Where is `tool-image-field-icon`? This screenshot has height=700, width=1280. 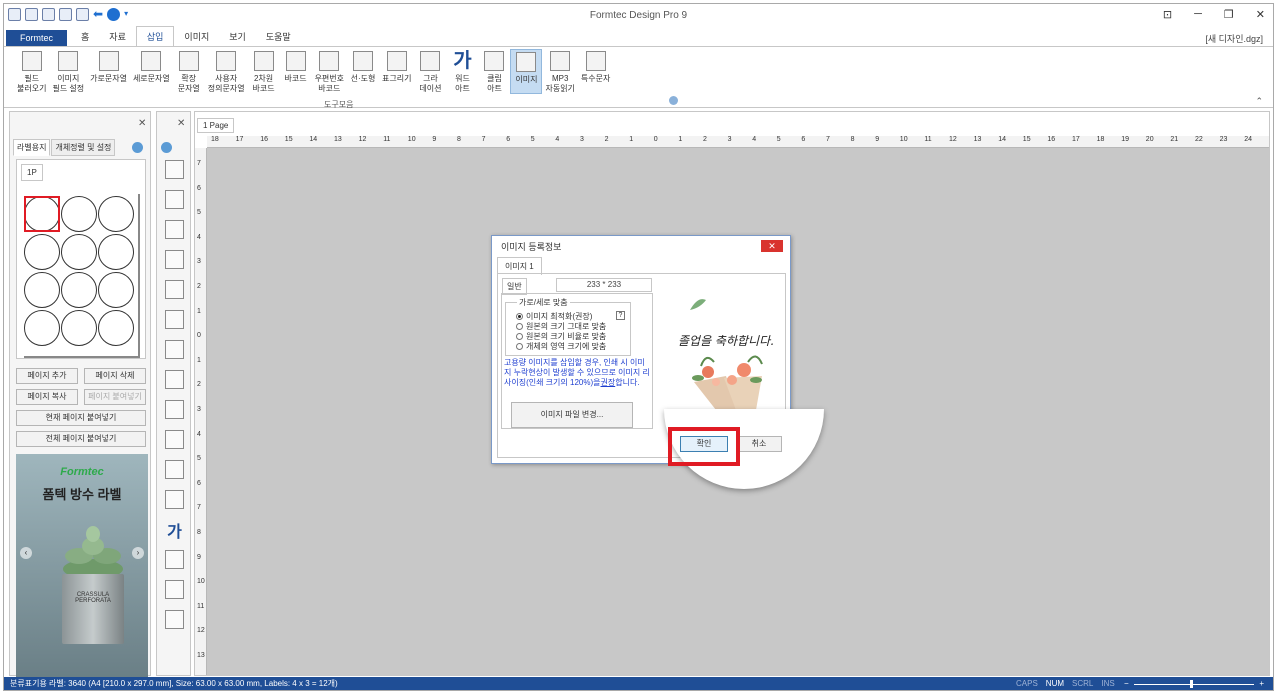
tool-image-field-icon is located at coordinates (174, 199).